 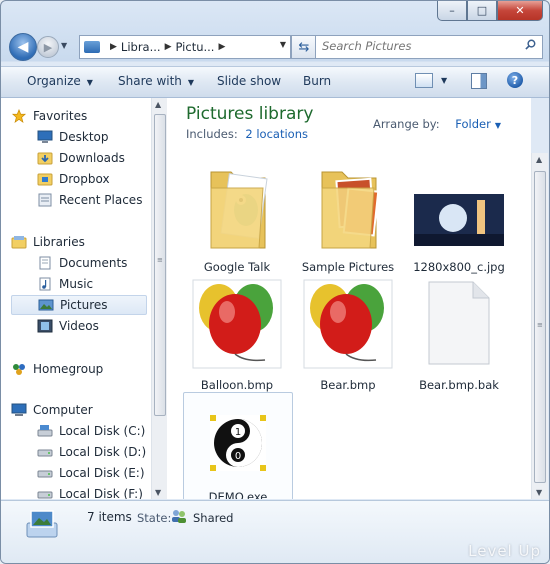 I want to click on forward-arrow-icon: ▶, so click(x=48, y=47).